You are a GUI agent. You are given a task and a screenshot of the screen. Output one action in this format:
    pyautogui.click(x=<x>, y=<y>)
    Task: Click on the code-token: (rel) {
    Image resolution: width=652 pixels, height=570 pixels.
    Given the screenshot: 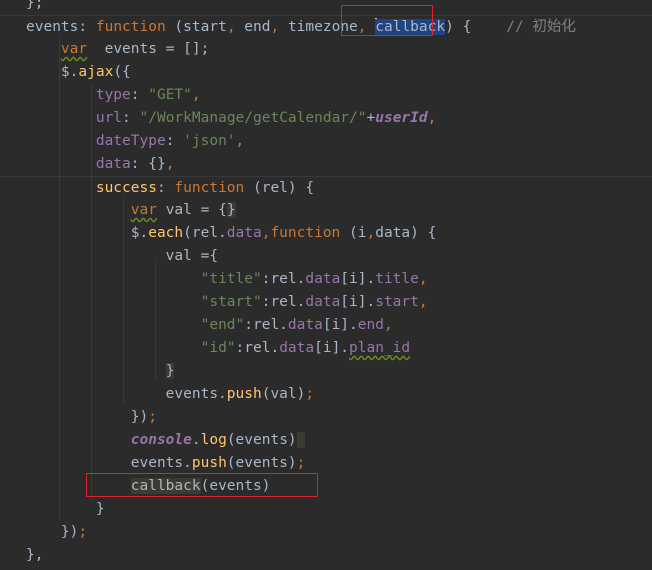 What is the action you would take?
    pyautogui.click(x=279, y=188)
    